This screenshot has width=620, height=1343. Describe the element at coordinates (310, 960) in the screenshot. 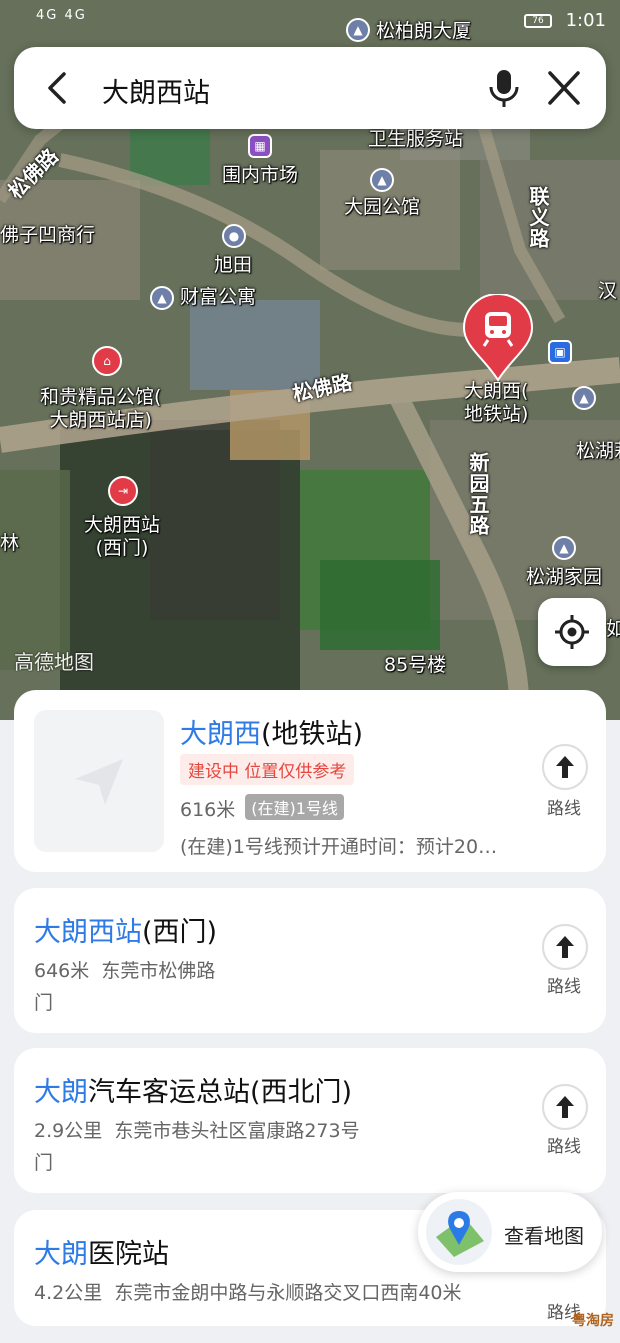

I see `result-card: 大朗西站(西门) 646米 东莞市松佛路 门 路线` at that location.